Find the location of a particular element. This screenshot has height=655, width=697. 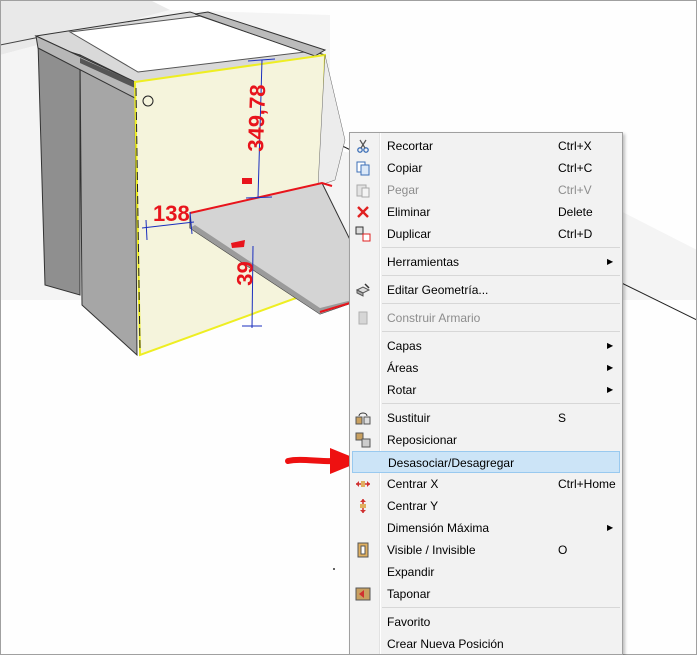

center-y-icon is located at coordinates (363, 506).